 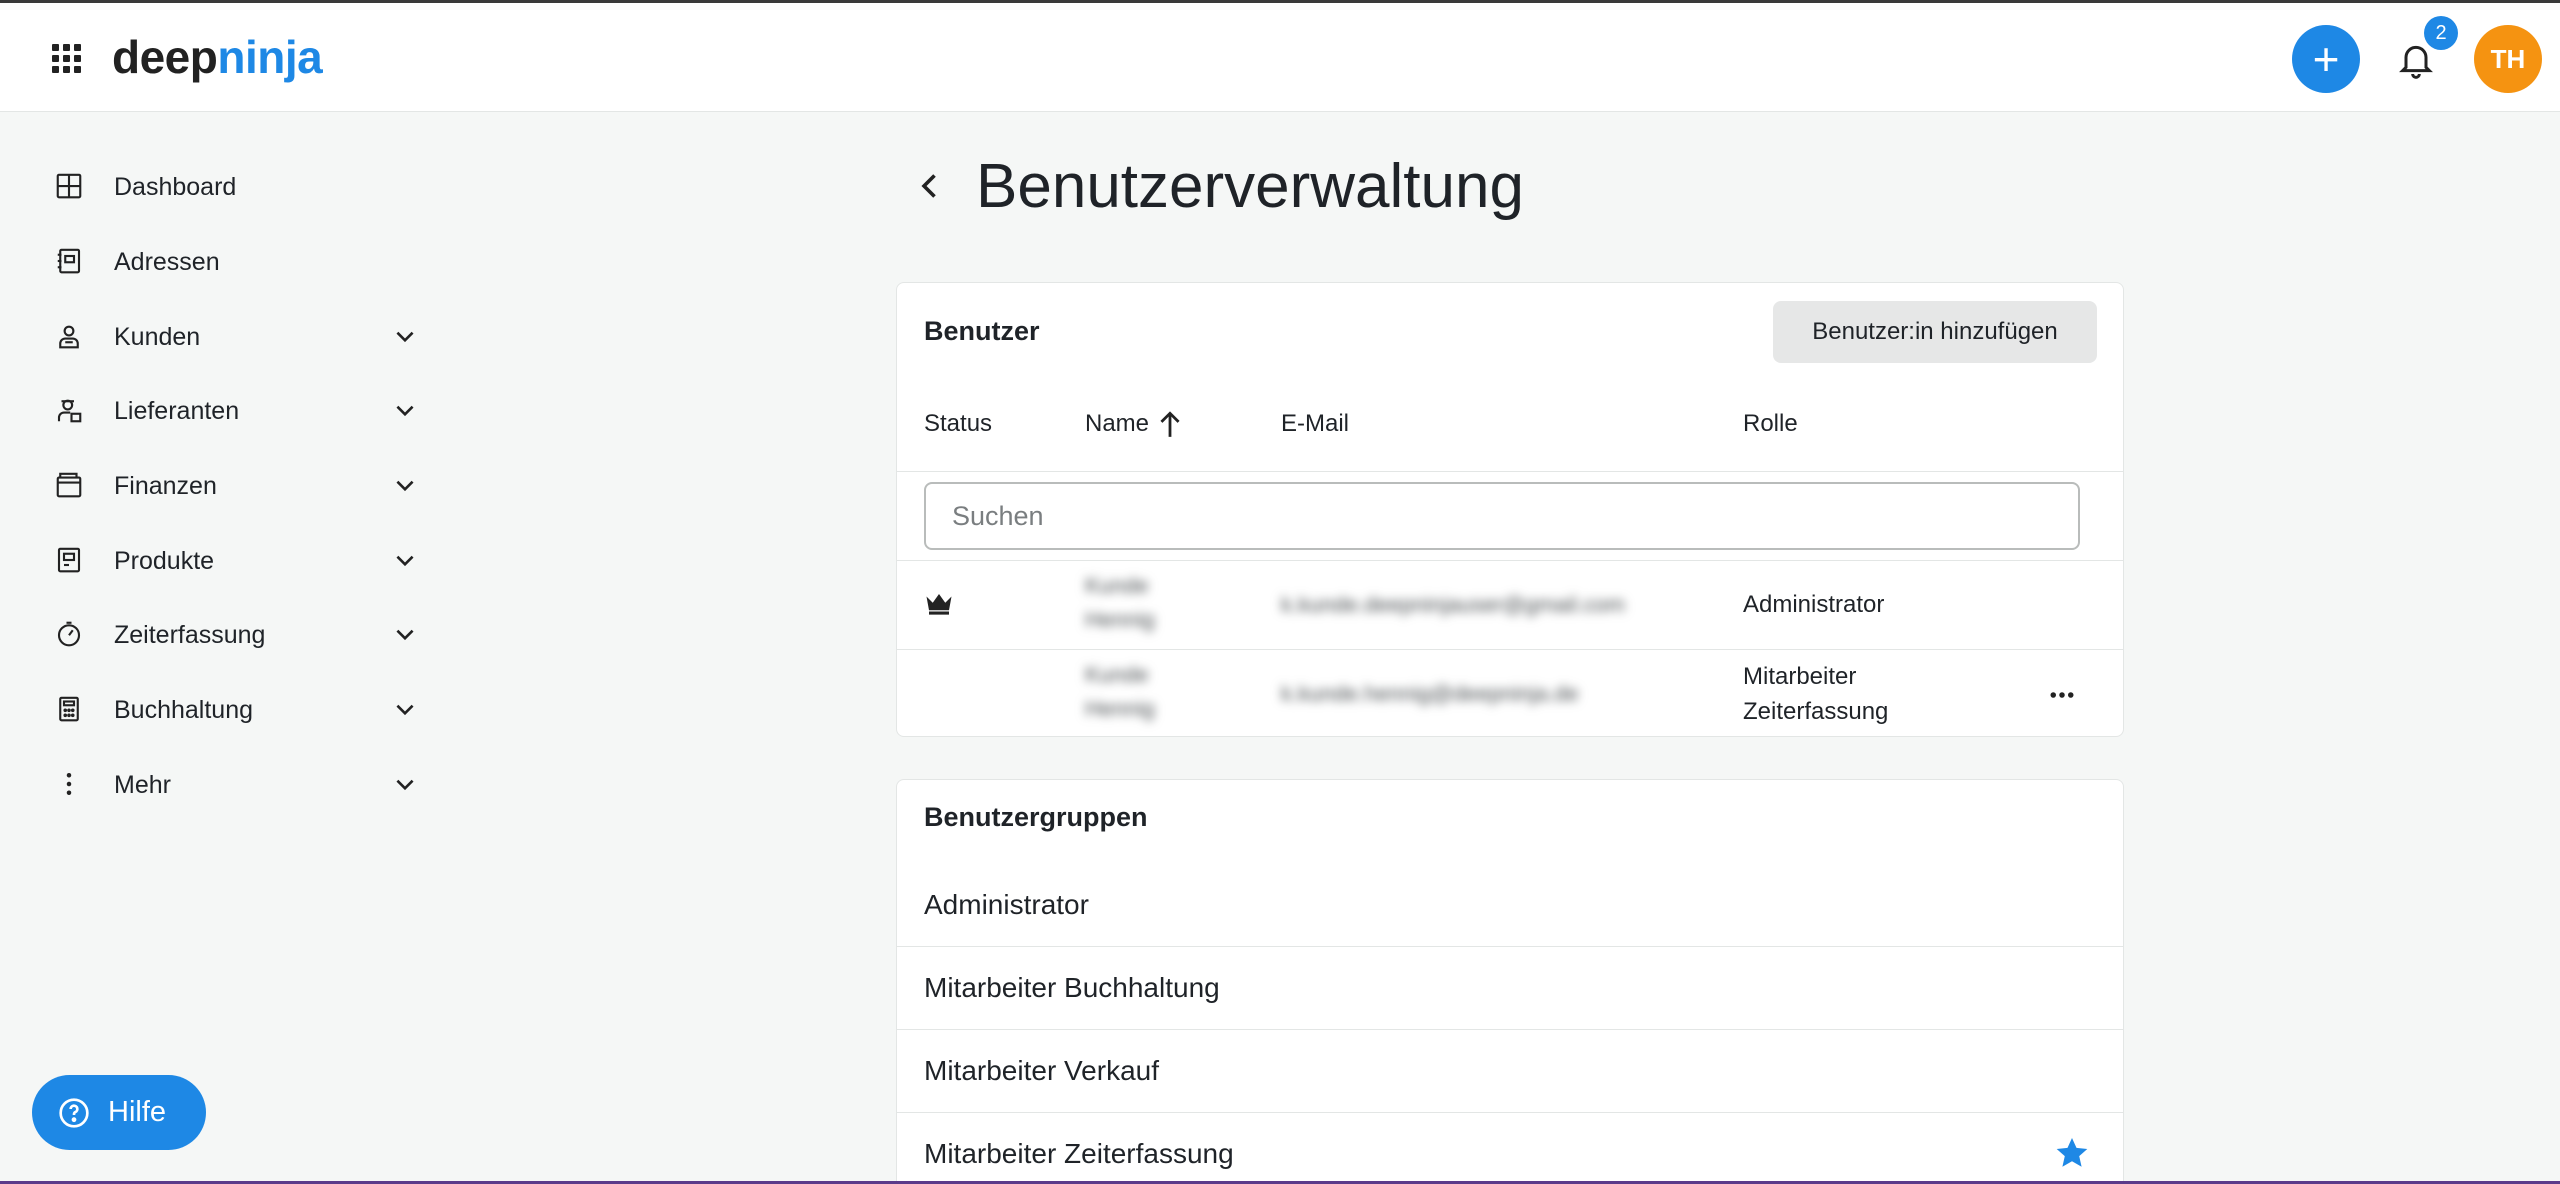 What do you see at coordinates (240, 784) in the screenshot?
I see `sidebar-item-mehr: Mehr` at bounding box center [240, 784].